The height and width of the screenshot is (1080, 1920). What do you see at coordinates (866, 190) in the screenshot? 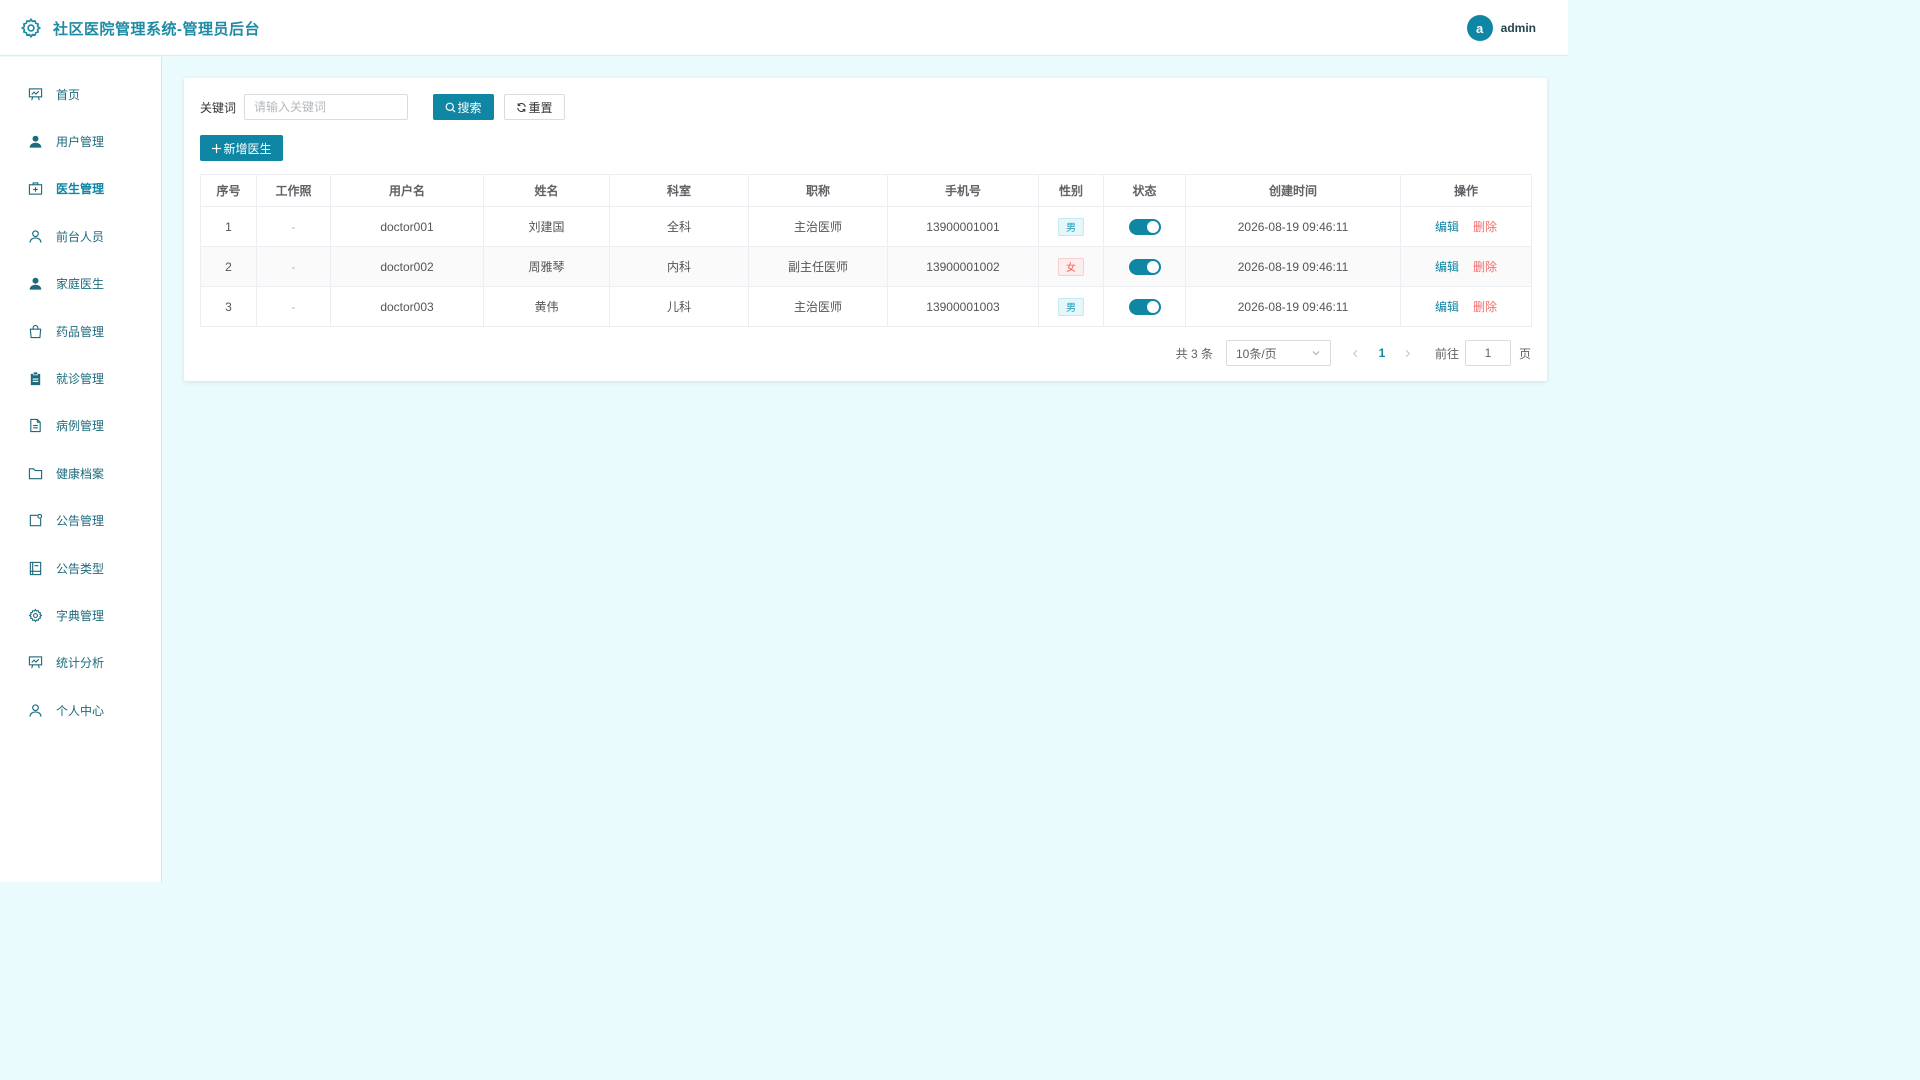
I see `table-header-row: 序号 工作照 用户名 姓名 科室 职称 手机号 性别 状态 创建时间 操作` at bounding box center [866, 190].